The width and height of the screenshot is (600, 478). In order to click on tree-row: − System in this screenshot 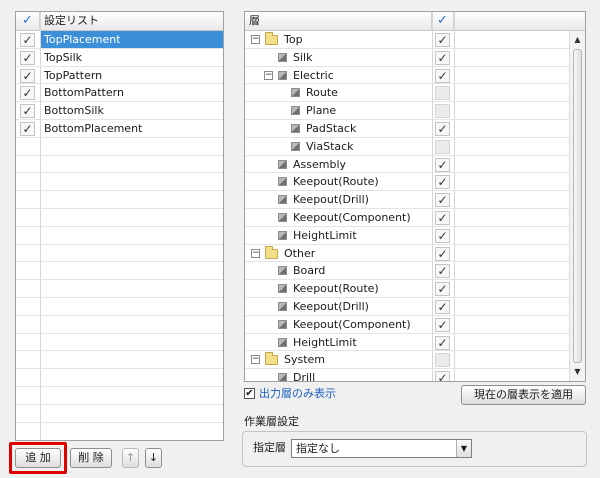, I will do `click(407, 360)`.